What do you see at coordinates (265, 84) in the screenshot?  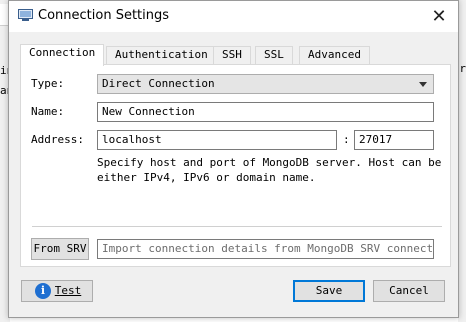 I see `connection-type-select: Direct Connection` at bounding box center [265, 84].